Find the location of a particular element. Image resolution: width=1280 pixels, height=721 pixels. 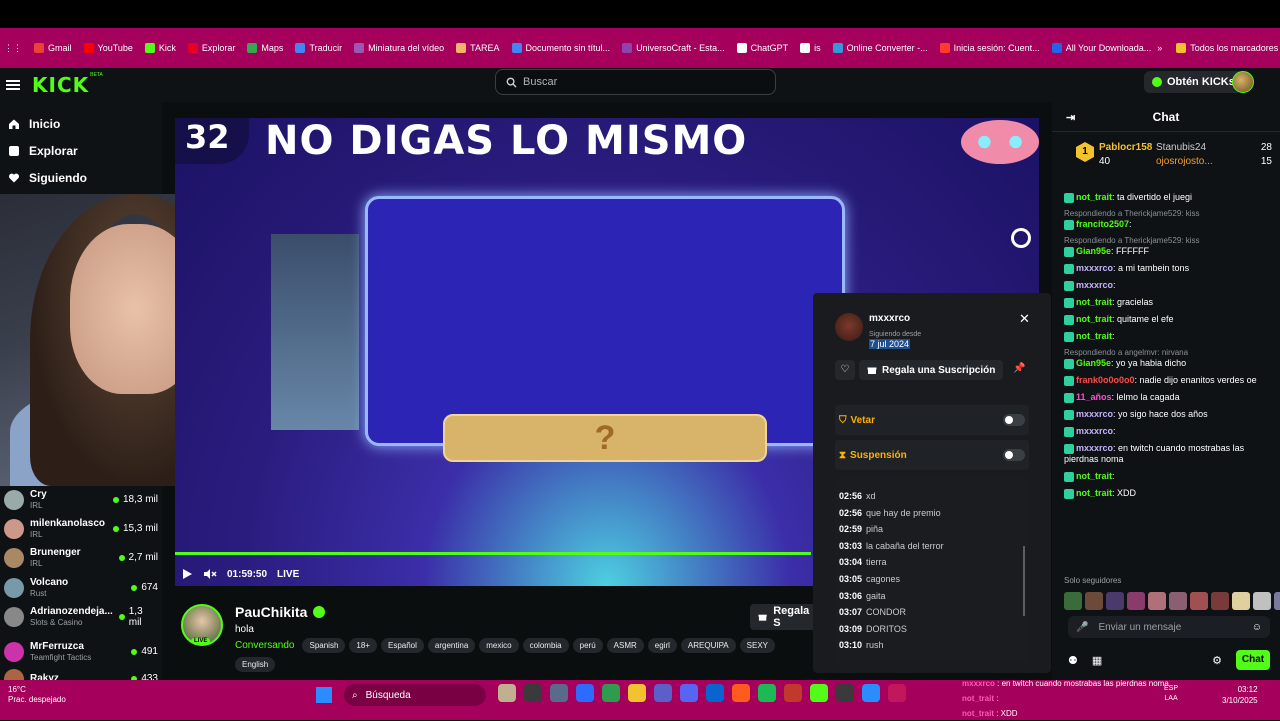

menu-icon is located at coordinates (13, 85).